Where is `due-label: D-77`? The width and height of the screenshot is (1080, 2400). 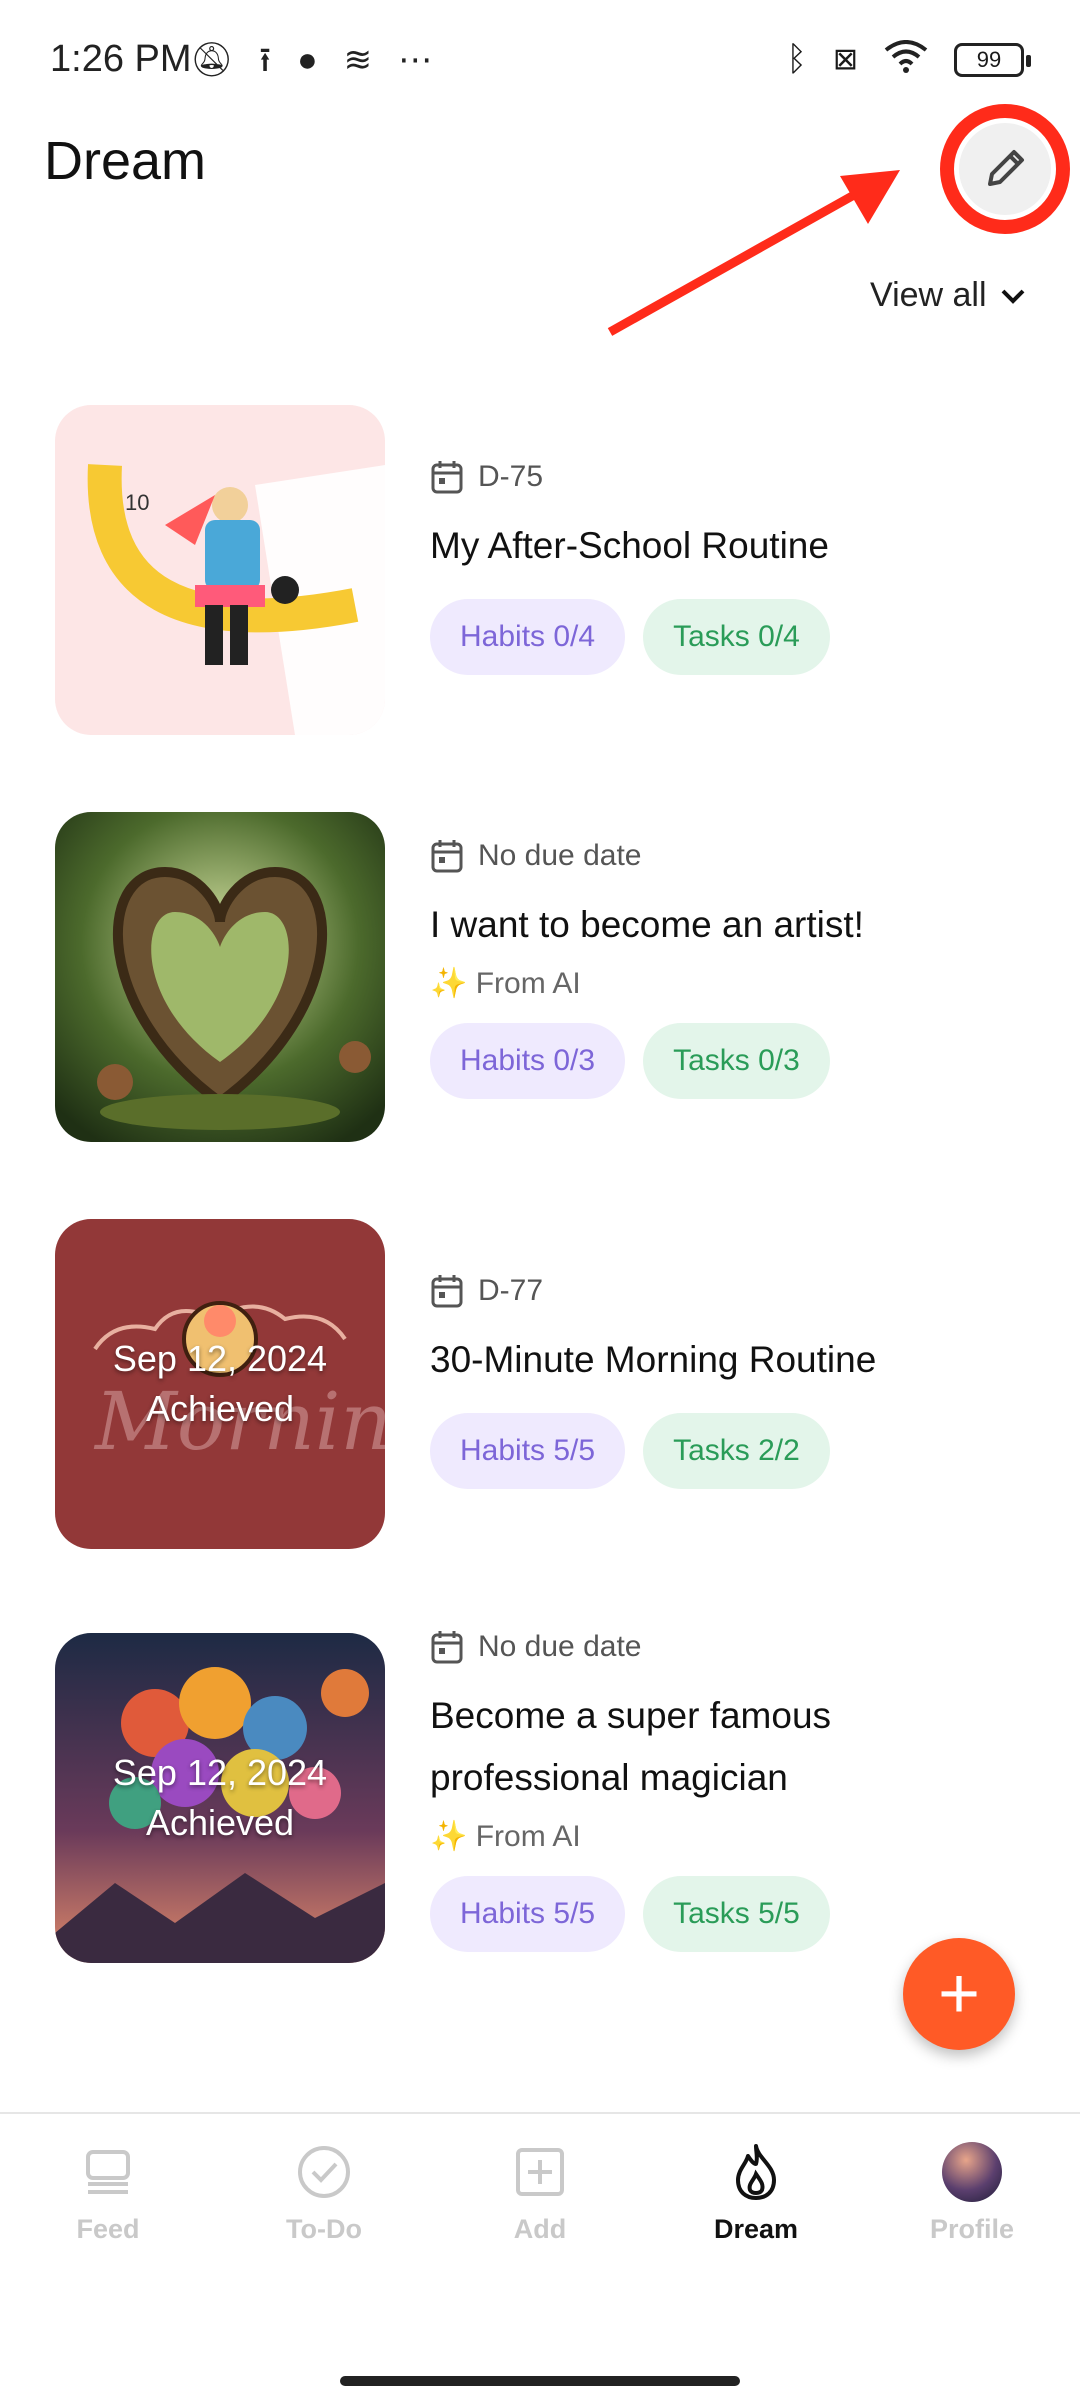
due-label: D-77 is located at coordinates (511, 1290).